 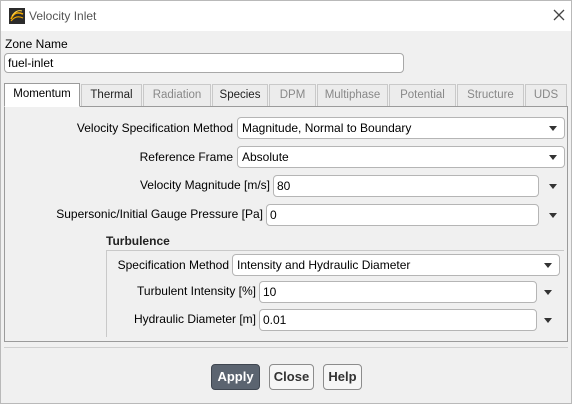 I want to click on tab-uds: UDS, so click(x=546, y=95).